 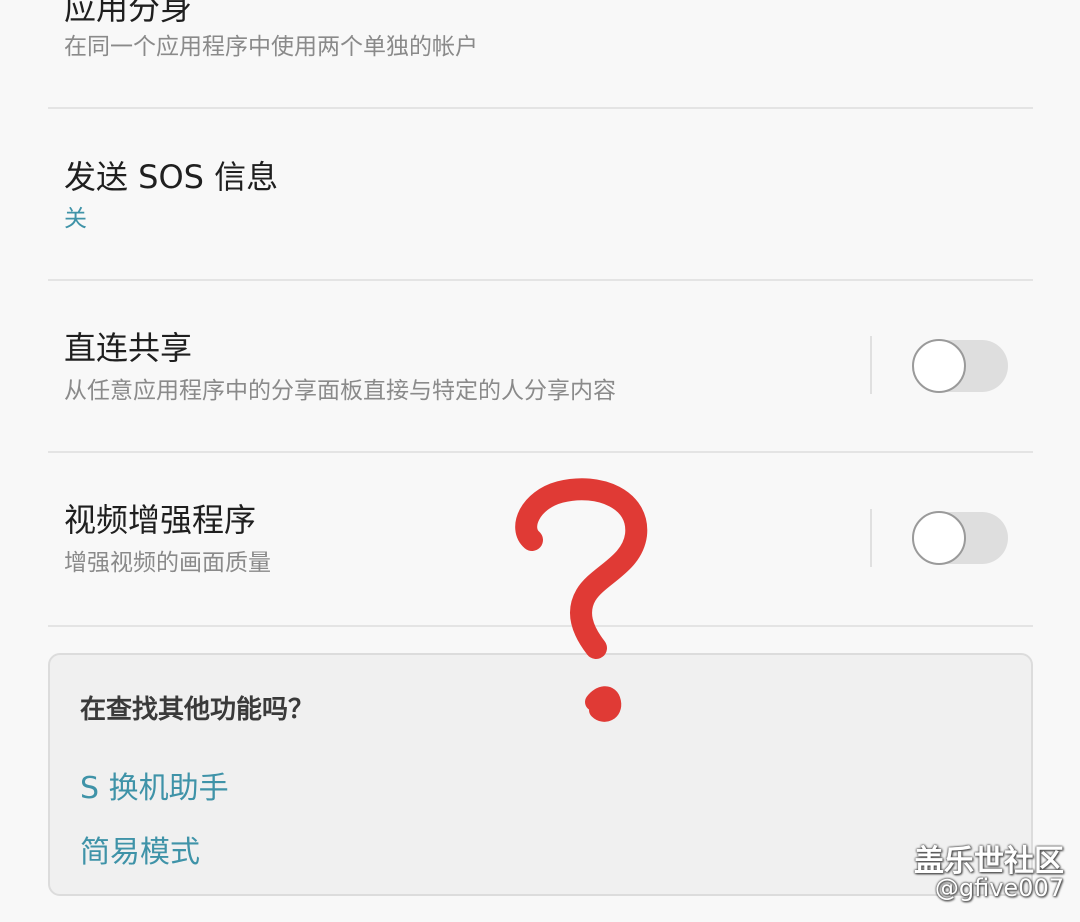 What do you see at coordinates (128, 348) in the screenshot?
I see `setting-direct-share-title: 直连共享` at bounding box center [128, 348].